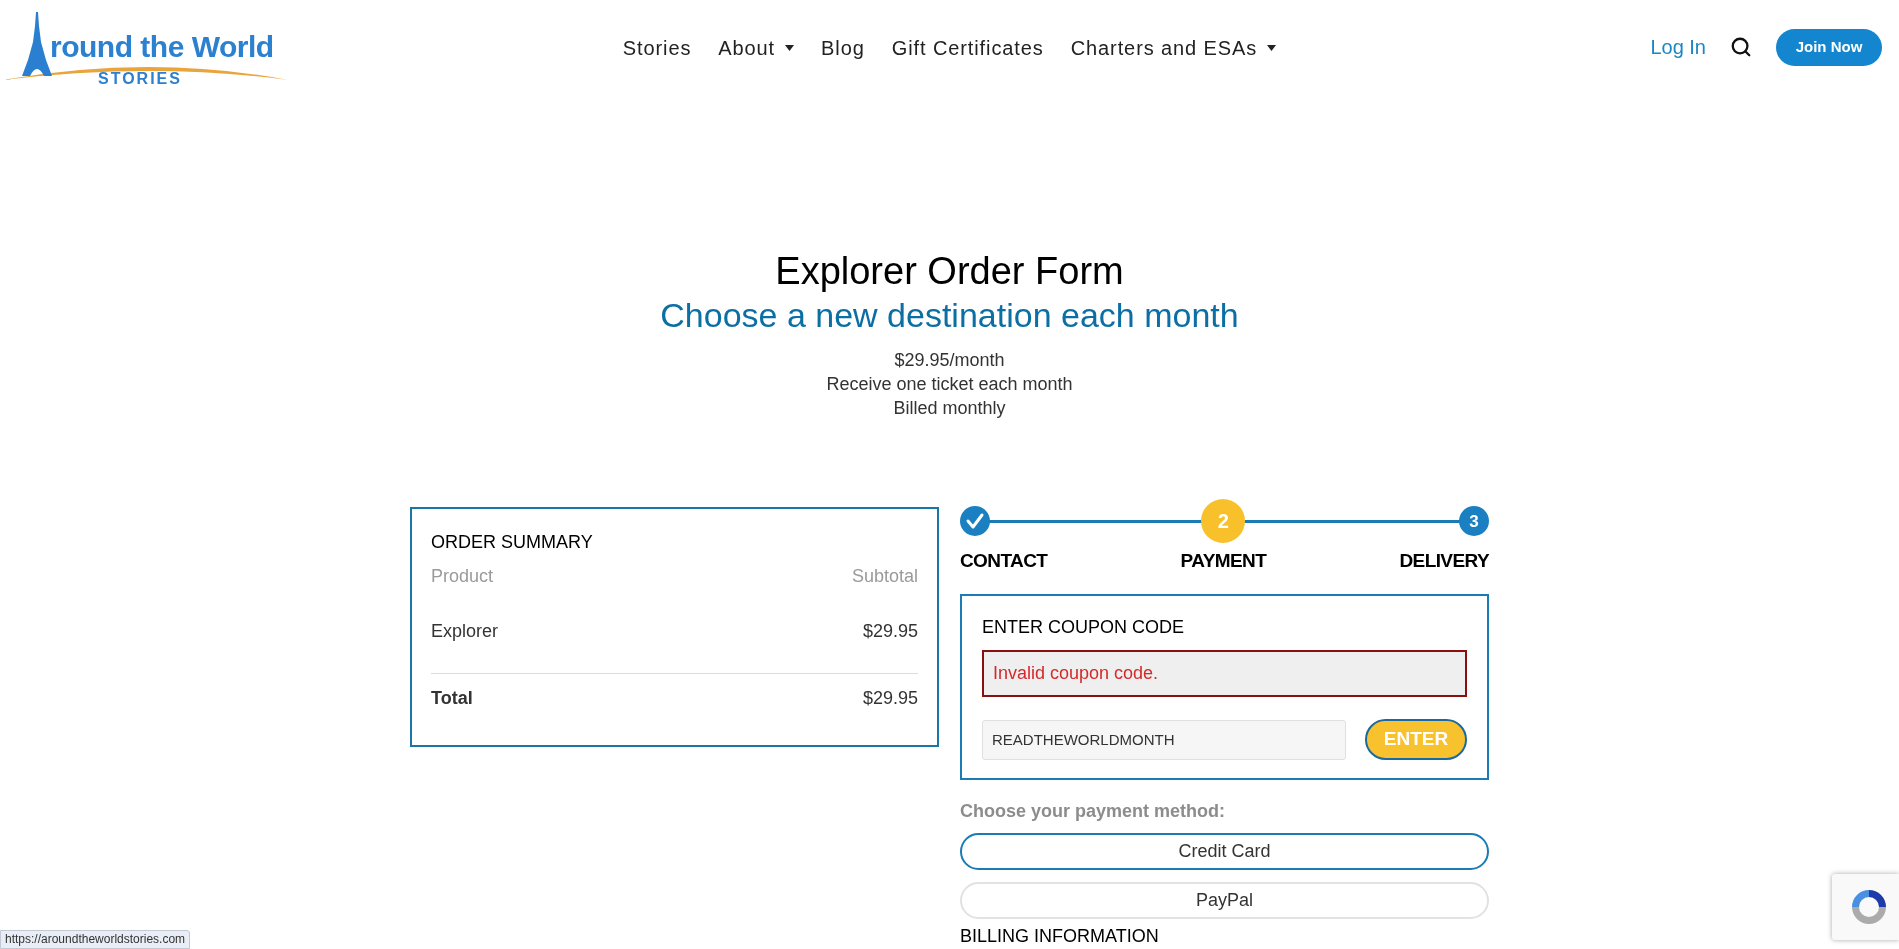 The width and height of the screenshot is (1899, 949). I want to click on payment-prompt: Choose your payment method:, so click(1093, 811).